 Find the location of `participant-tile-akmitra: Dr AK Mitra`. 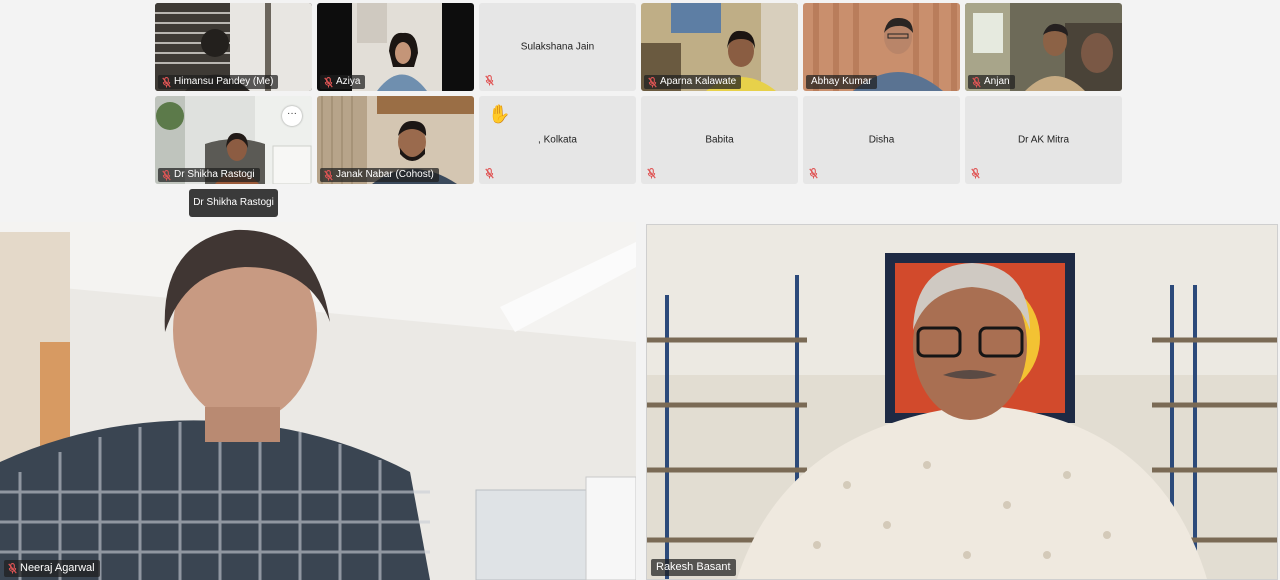

participant-tile-akmitra: Dr AK Mitra is located at coordinates (1043, 140).